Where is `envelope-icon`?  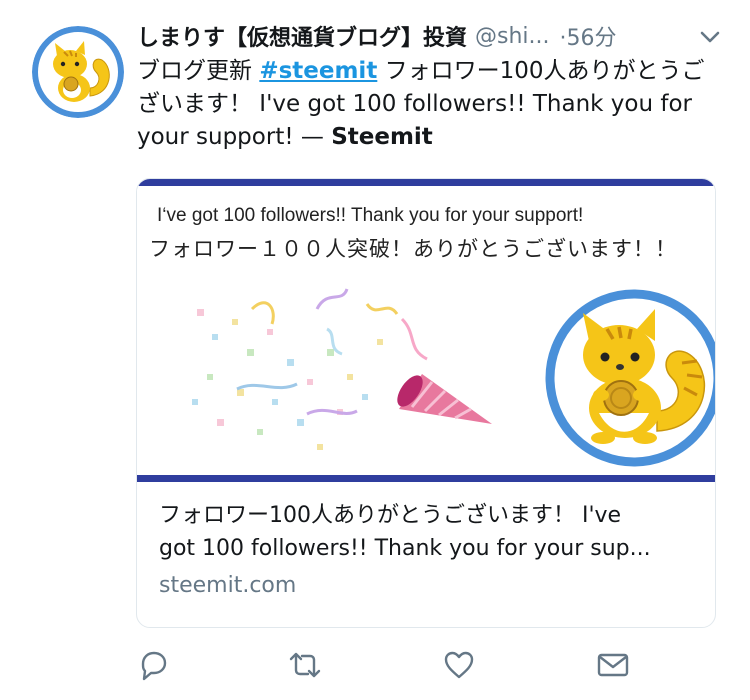 envelope-icon is located at coordinates (613, 665).